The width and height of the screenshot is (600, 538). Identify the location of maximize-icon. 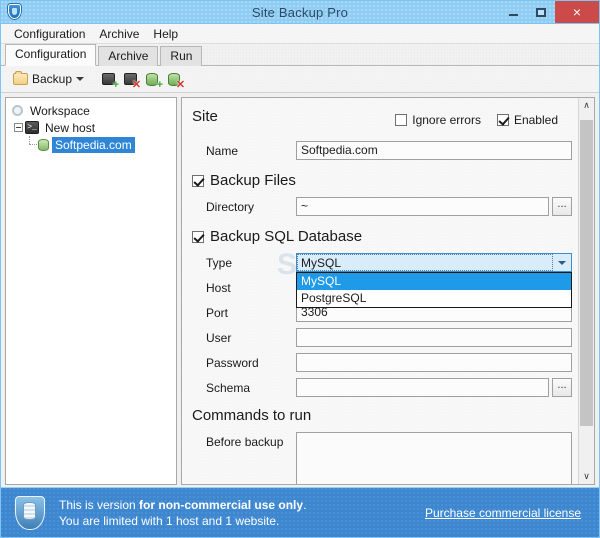
(541, 12).